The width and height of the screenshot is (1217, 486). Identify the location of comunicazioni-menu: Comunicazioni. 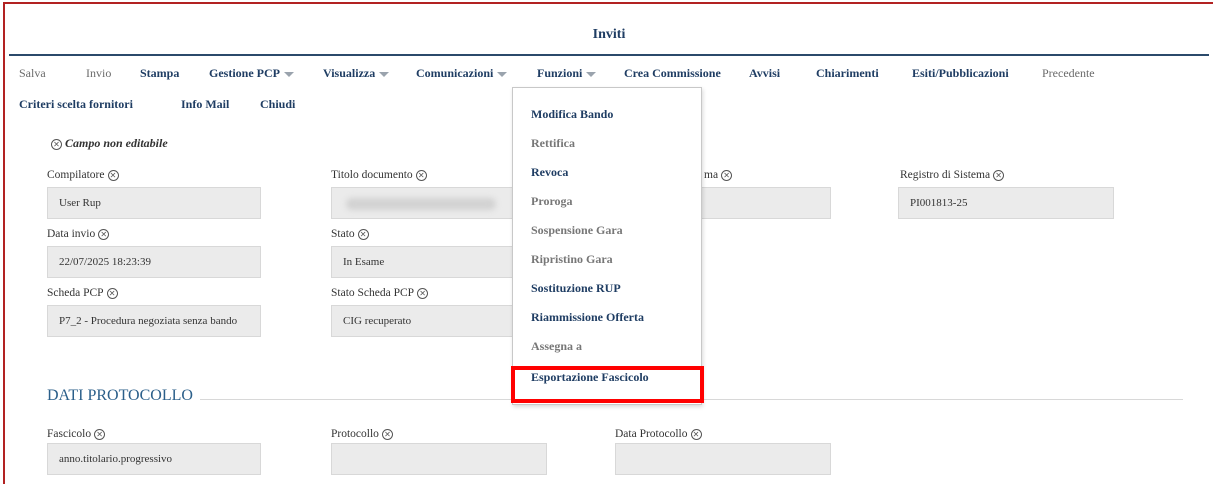
(462, 73).